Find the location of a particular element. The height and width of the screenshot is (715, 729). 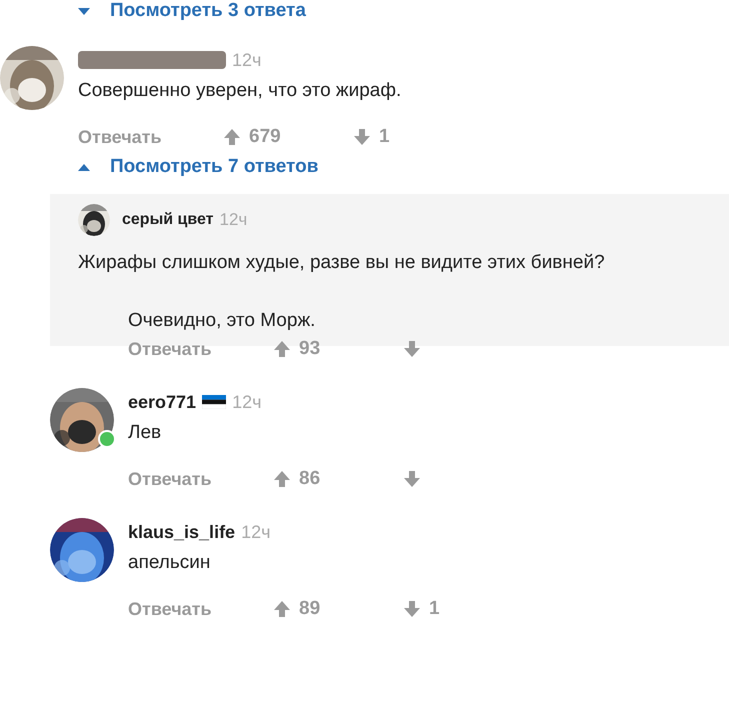

show-replies-link: Посмотреть 3 ответа is located at coordinates (192, 11).